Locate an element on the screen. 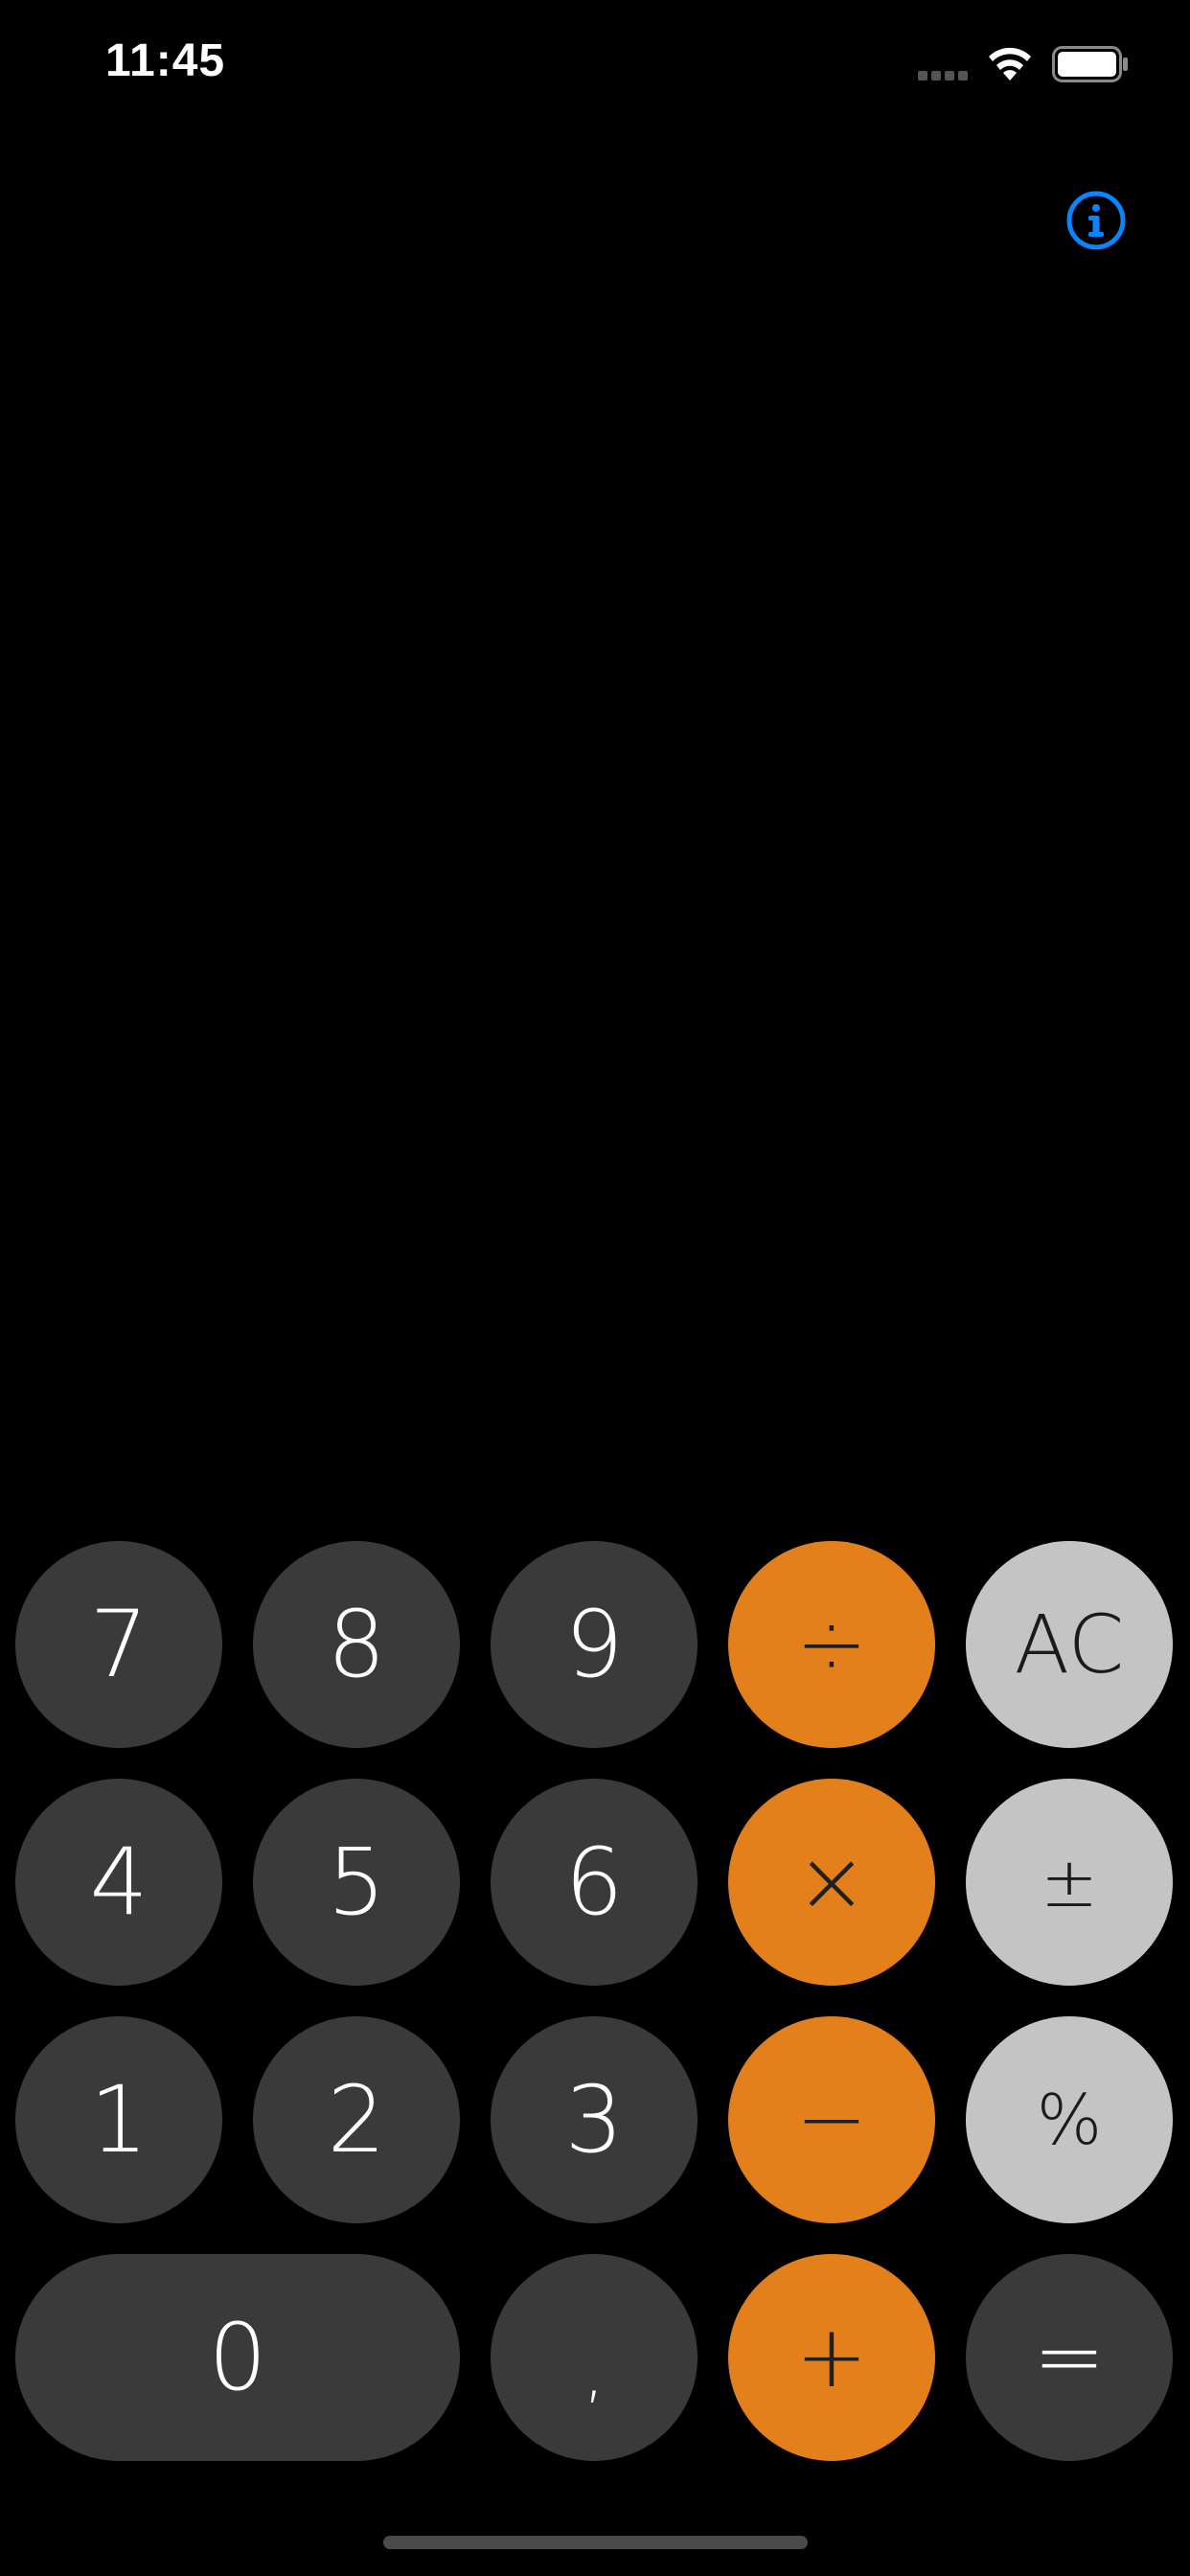  key-9: 9 is located at coordinates (594, 1644).